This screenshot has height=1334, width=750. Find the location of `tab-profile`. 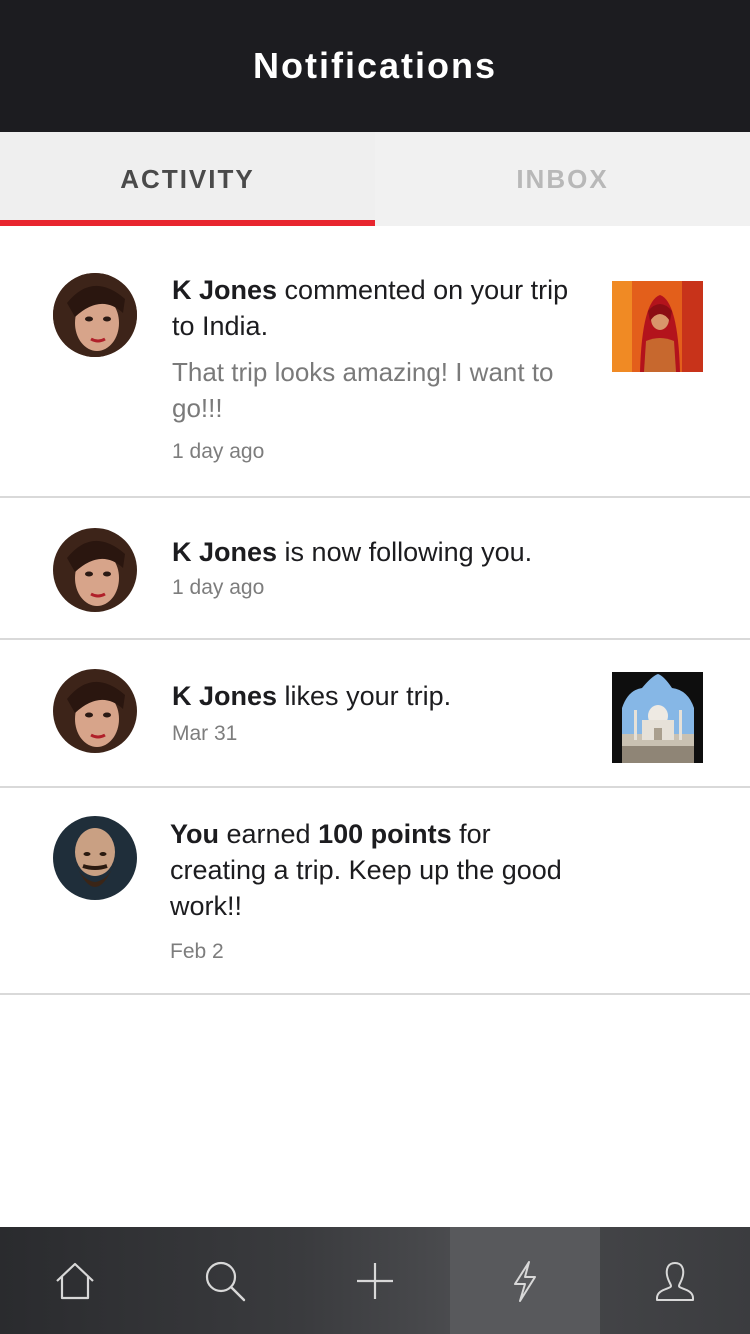

tab-profile is located at coordinates (675, 1280).